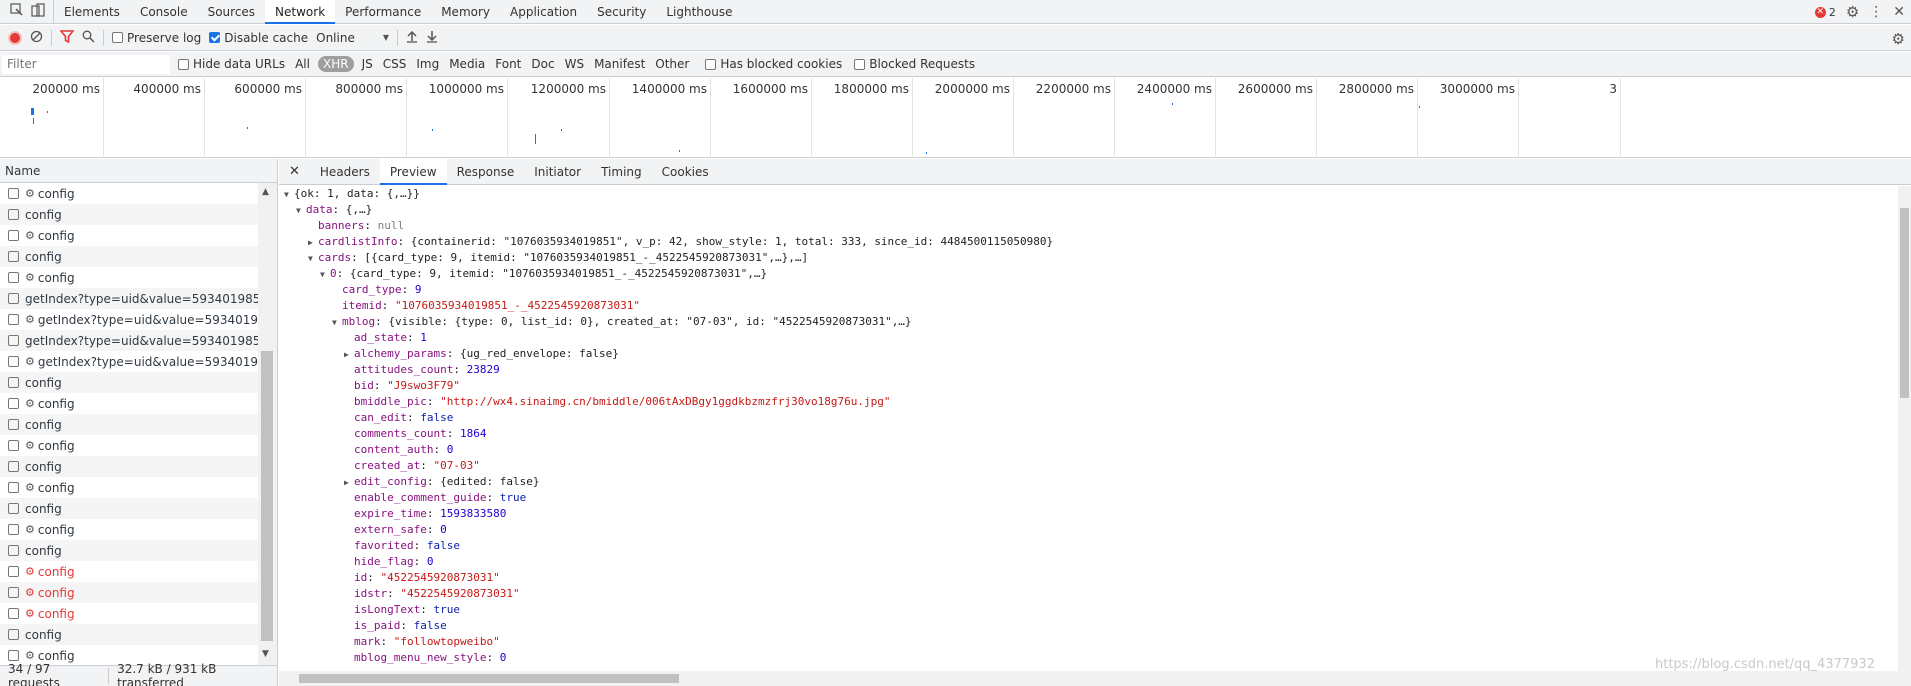  I want to click on filter-type-media: Media, so click(467, 64).